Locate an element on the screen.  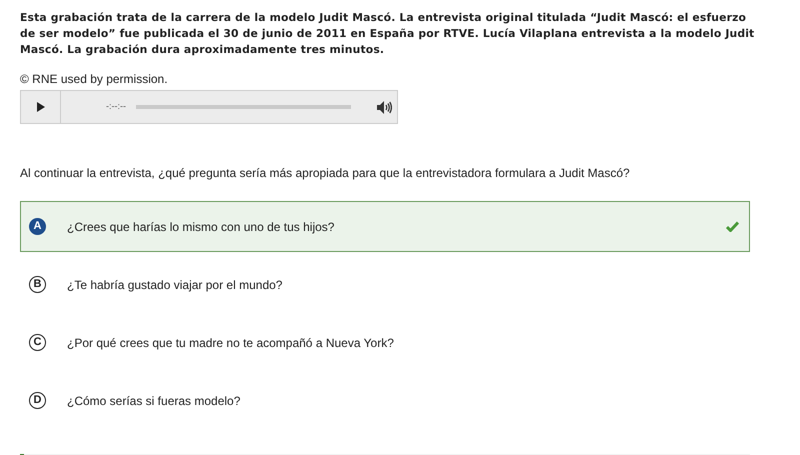
time-display: -:--:-- is located at coordinates (116, 107).